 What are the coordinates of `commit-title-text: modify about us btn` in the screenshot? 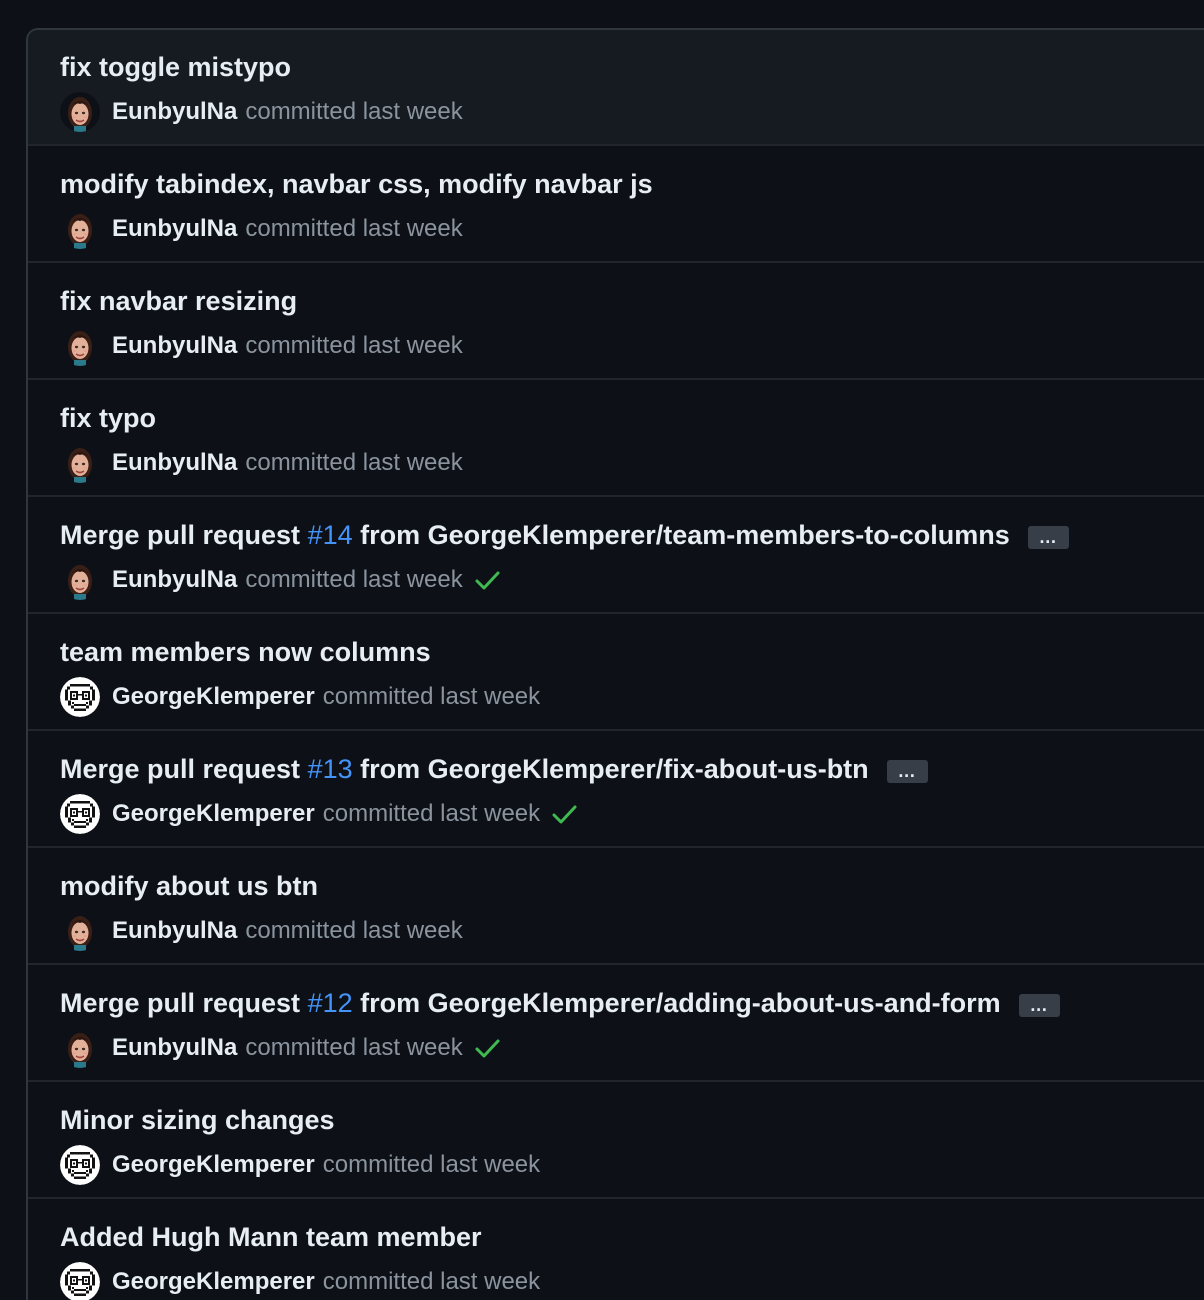 It's located at (189, 886).